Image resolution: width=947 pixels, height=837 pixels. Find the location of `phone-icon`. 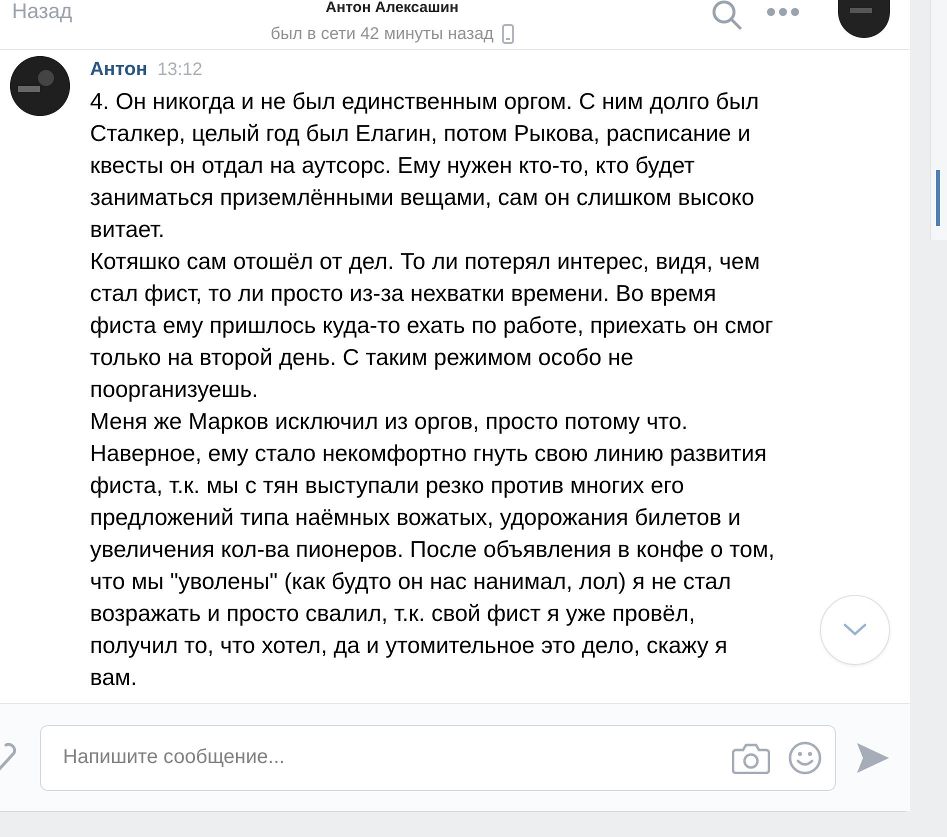

phone-icon is located at coordinates (508, 34).